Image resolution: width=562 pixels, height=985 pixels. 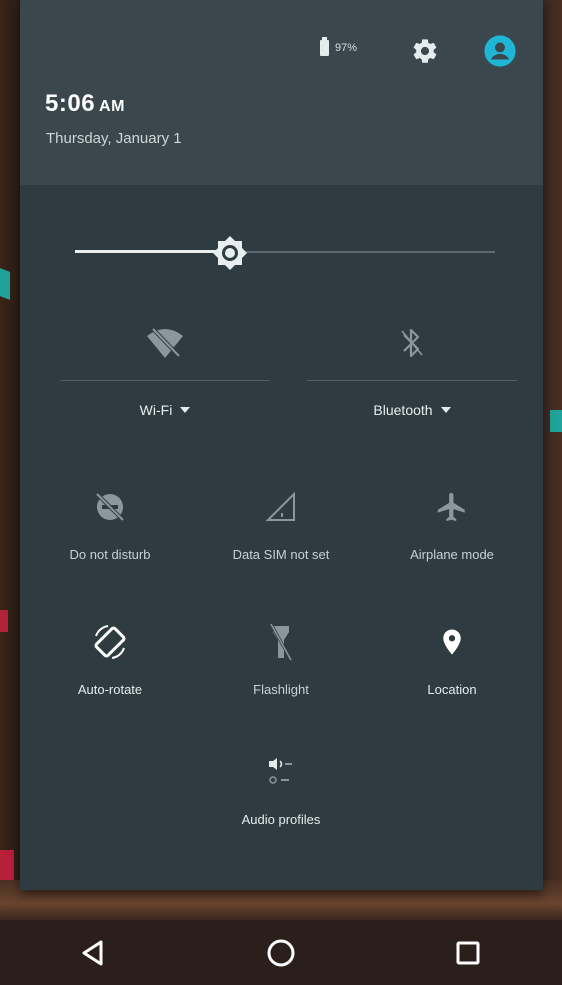 I want to click on clock: 5:06 AM, so click(x=85, y=104).